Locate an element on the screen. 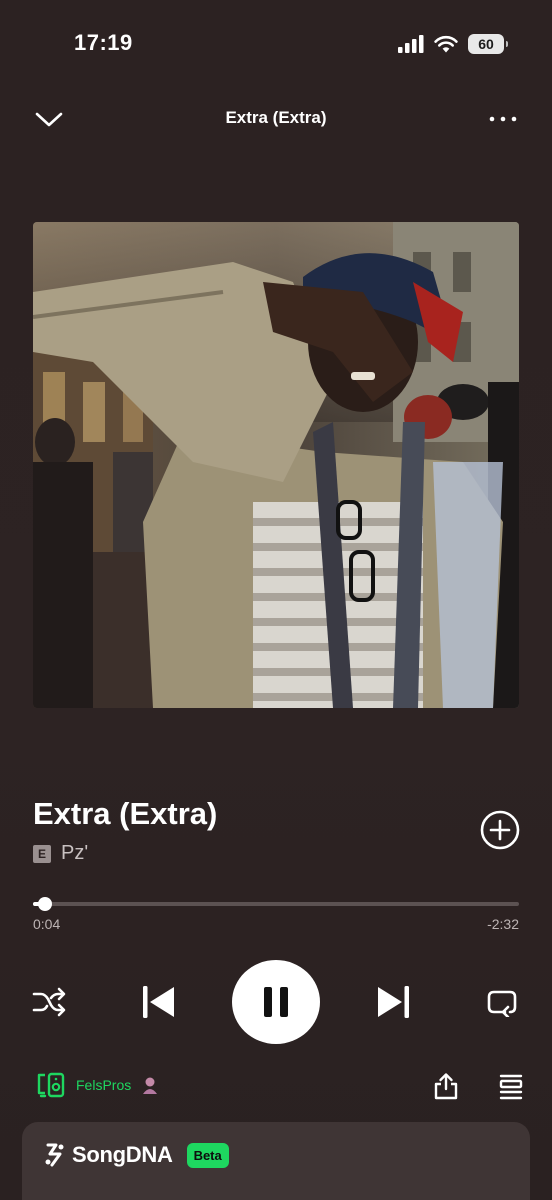 The image size is (552, 1200). battery-level: 60 is located at coordinates (486, 44).